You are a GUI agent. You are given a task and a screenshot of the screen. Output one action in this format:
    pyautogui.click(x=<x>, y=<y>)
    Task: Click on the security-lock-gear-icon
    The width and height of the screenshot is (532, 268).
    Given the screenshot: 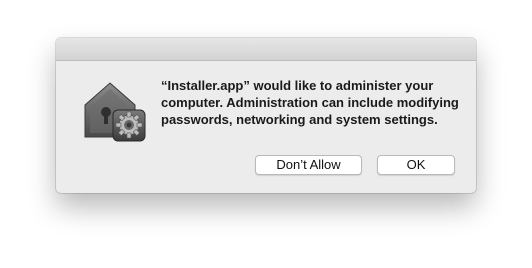 What is the action you would take?
    pyautogui.click(x=115, y=111)
    